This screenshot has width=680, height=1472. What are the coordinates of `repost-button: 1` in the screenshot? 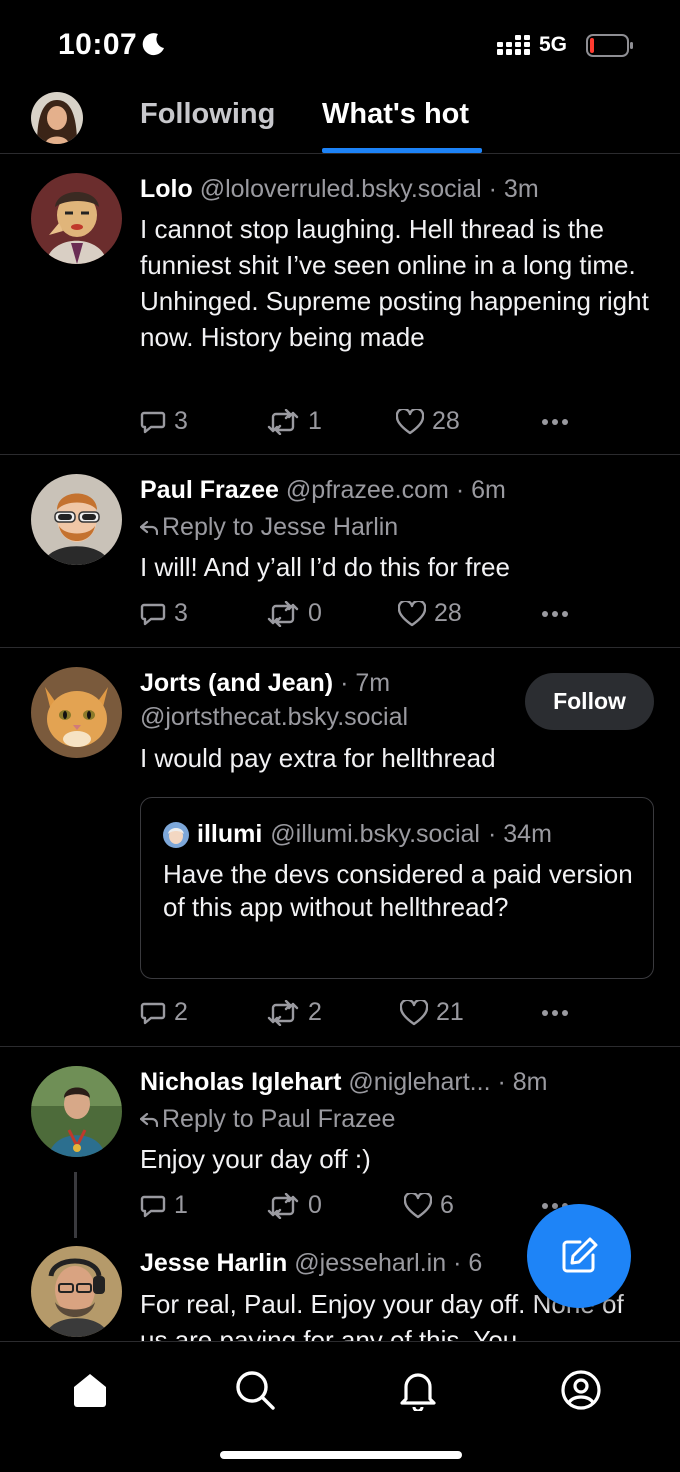 It's located at (294, 421).